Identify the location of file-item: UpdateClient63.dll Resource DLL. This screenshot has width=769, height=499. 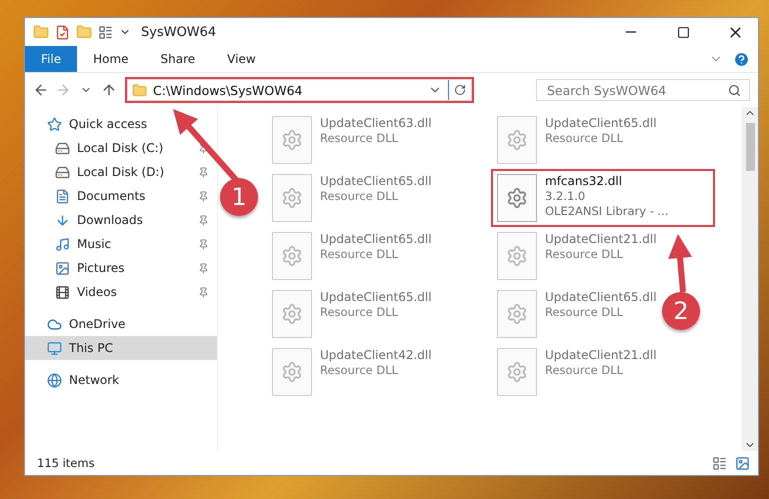
(352, 140).